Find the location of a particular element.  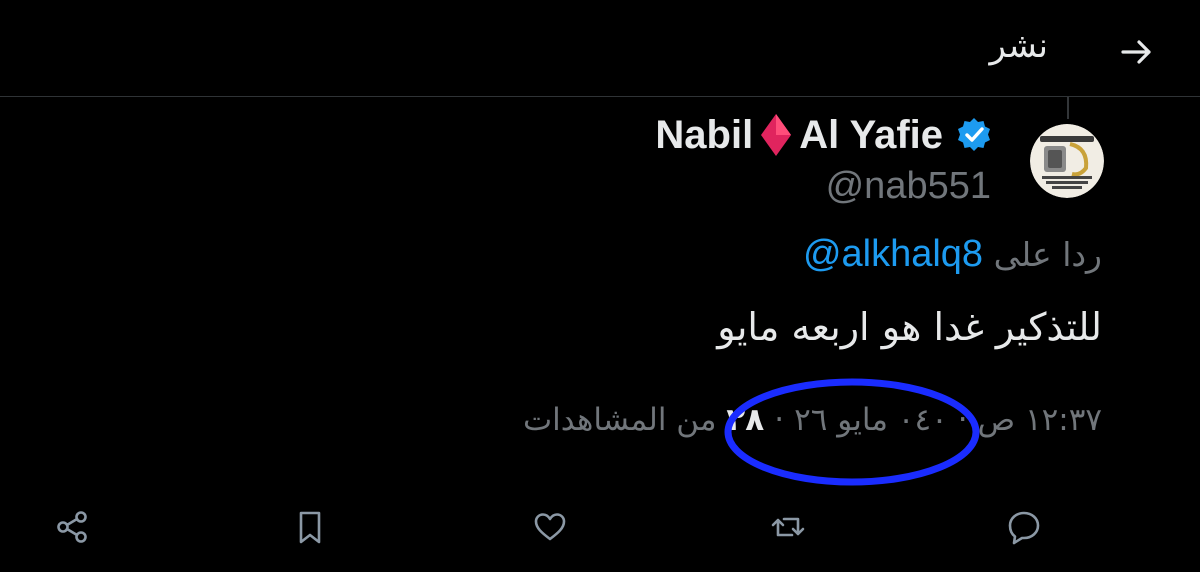

arrow-right-icon is located at coordinates (1137, 52).